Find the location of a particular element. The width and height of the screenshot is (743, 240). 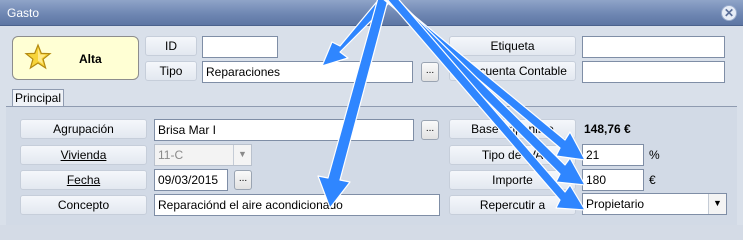

tab-principal: Principal is located at coordinates (38, 98).